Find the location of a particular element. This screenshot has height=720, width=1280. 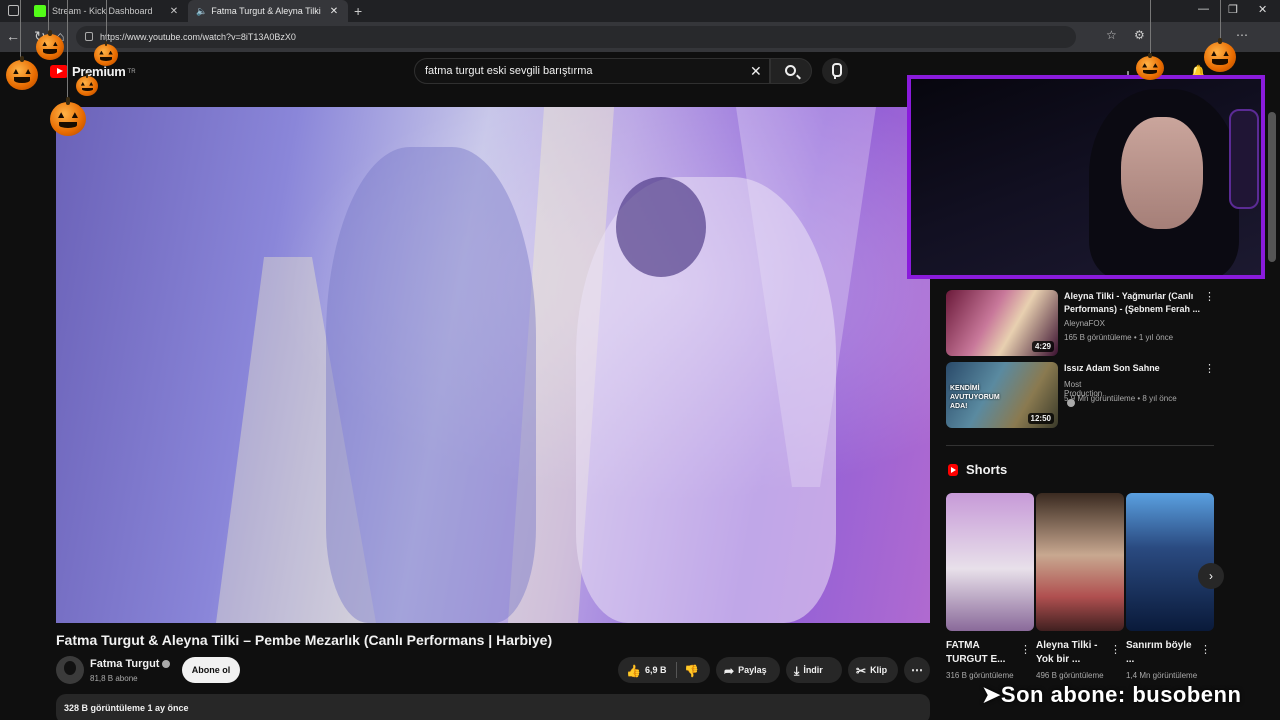

back-icon: ← is located at coordinates (13, 36).